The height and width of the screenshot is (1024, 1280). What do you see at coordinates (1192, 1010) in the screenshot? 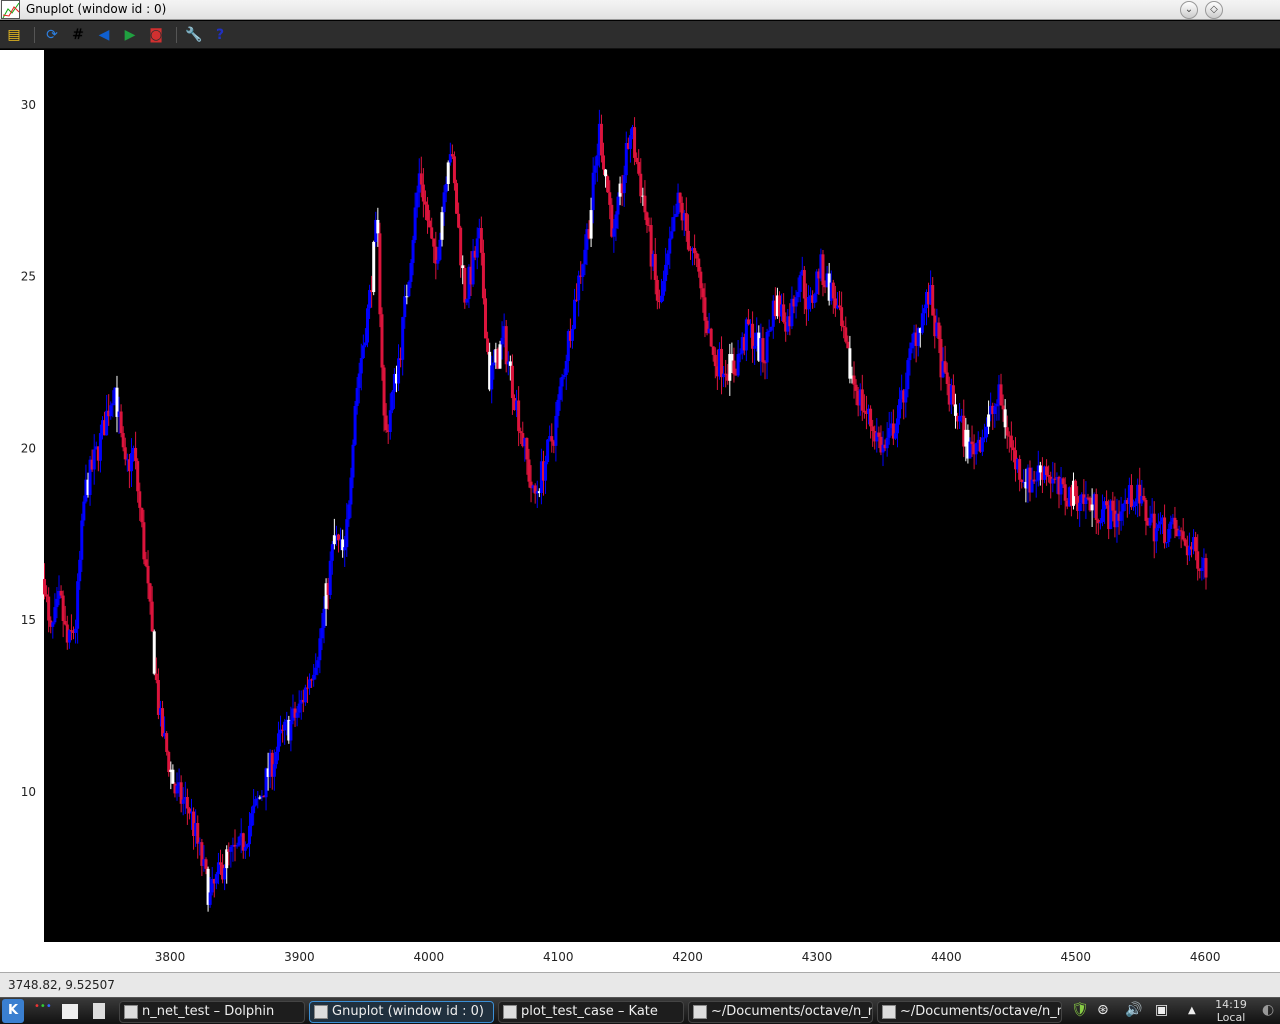
I see `tray-expand-icon: ▲` at bounding box center [1192, 1010].